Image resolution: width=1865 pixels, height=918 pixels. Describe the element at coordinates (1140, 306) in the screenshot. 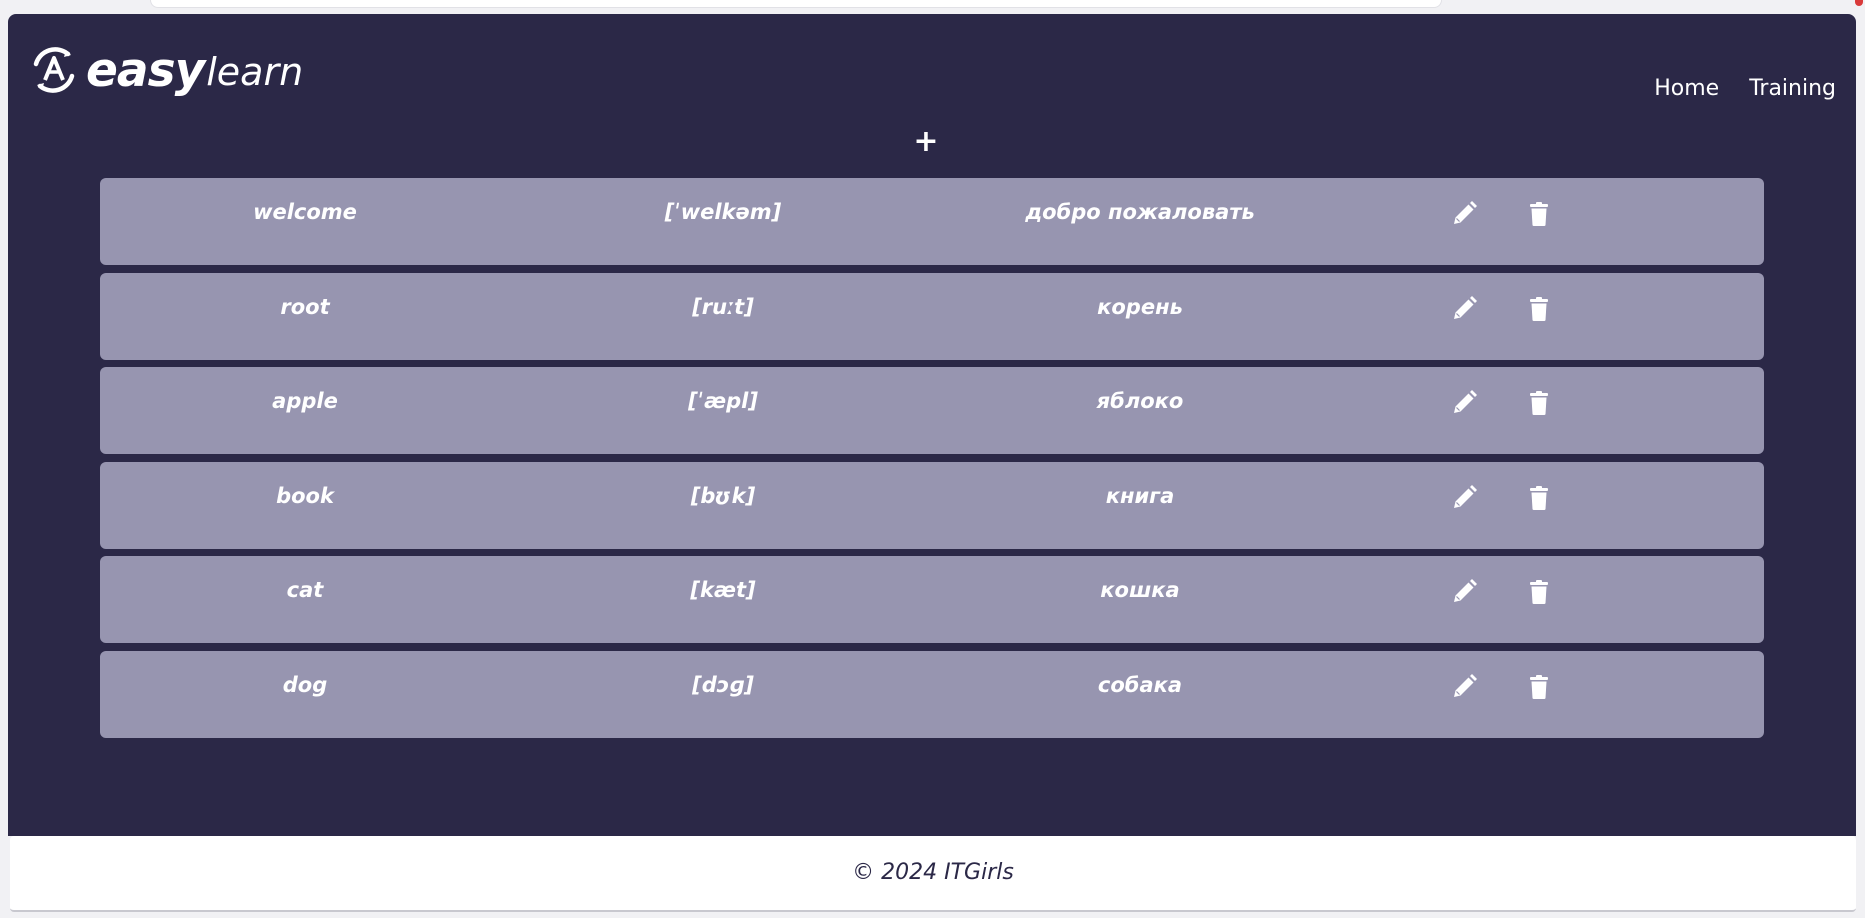

I see `translation-cell: корень` at that location.